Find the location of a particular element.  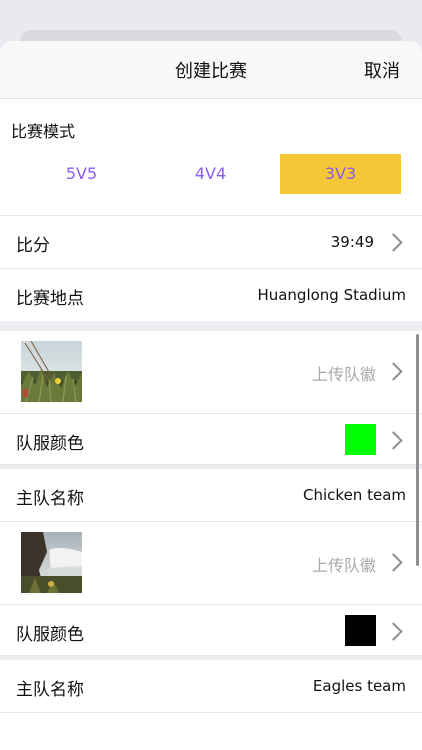

scrollbar is located at coordinates (417, 450).